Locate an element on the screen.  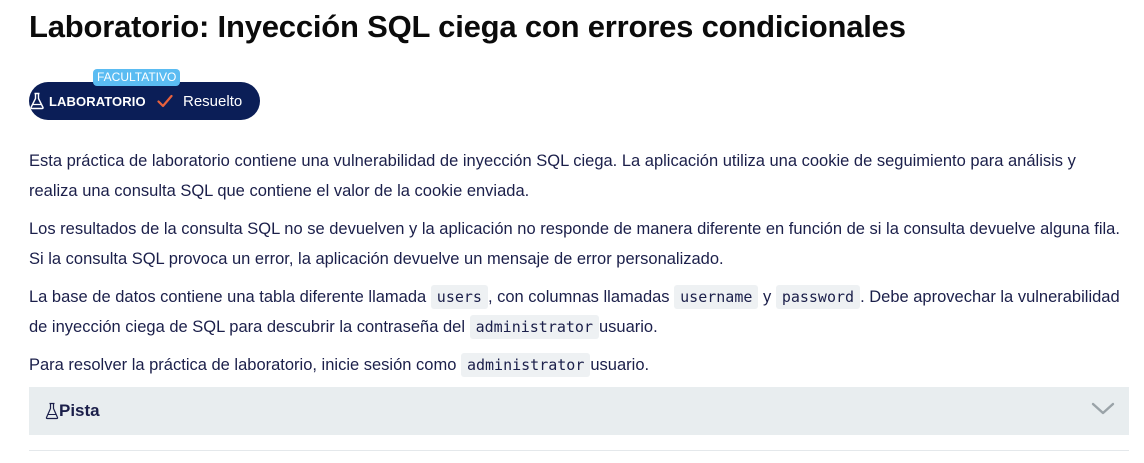
lab-status-badge: LABORATORIO Resuelto is located at coordinates (144, 101).